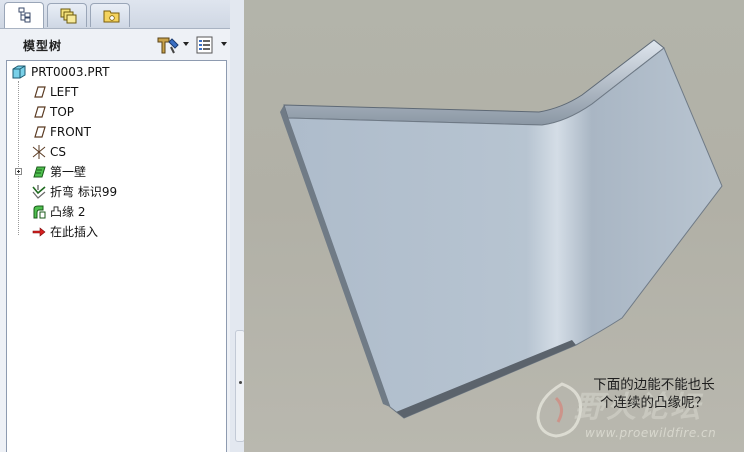 The image size is (744, 452). I want to click on grip-dot-icon, so click(240, 382).